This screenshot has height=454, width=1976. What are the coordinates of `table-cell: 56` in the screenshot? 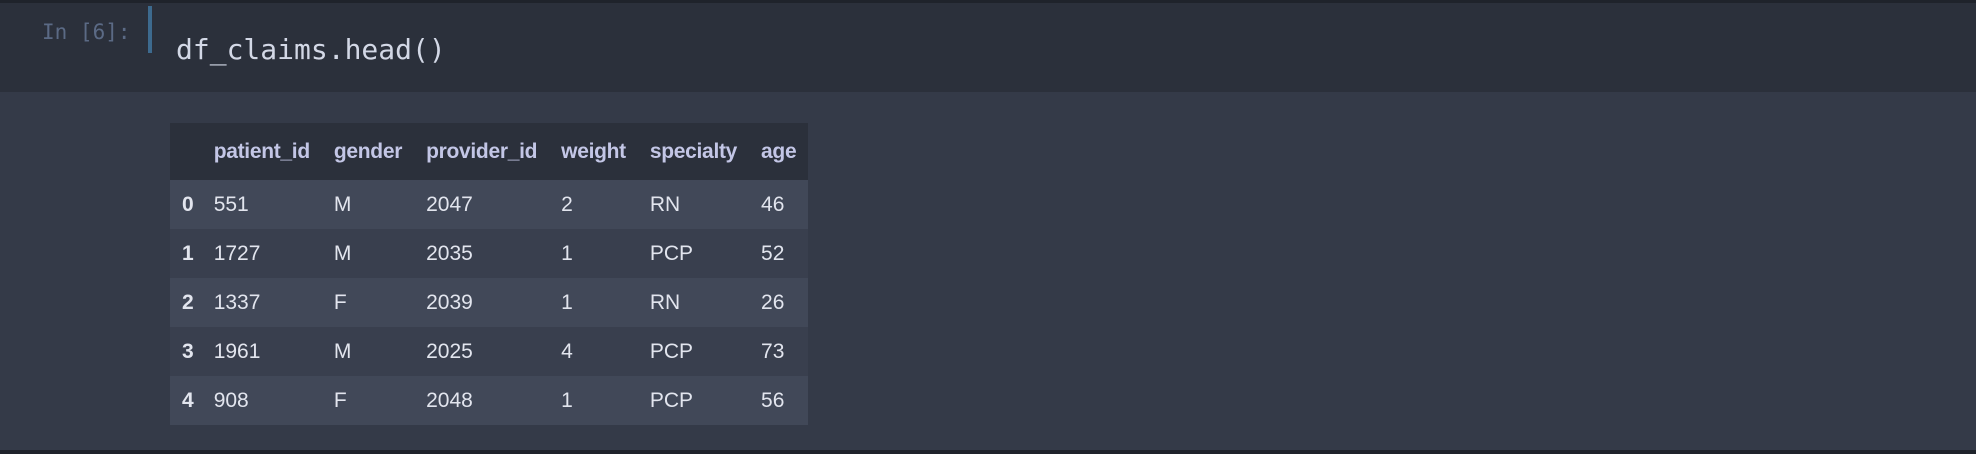 It's located at (779, 400).